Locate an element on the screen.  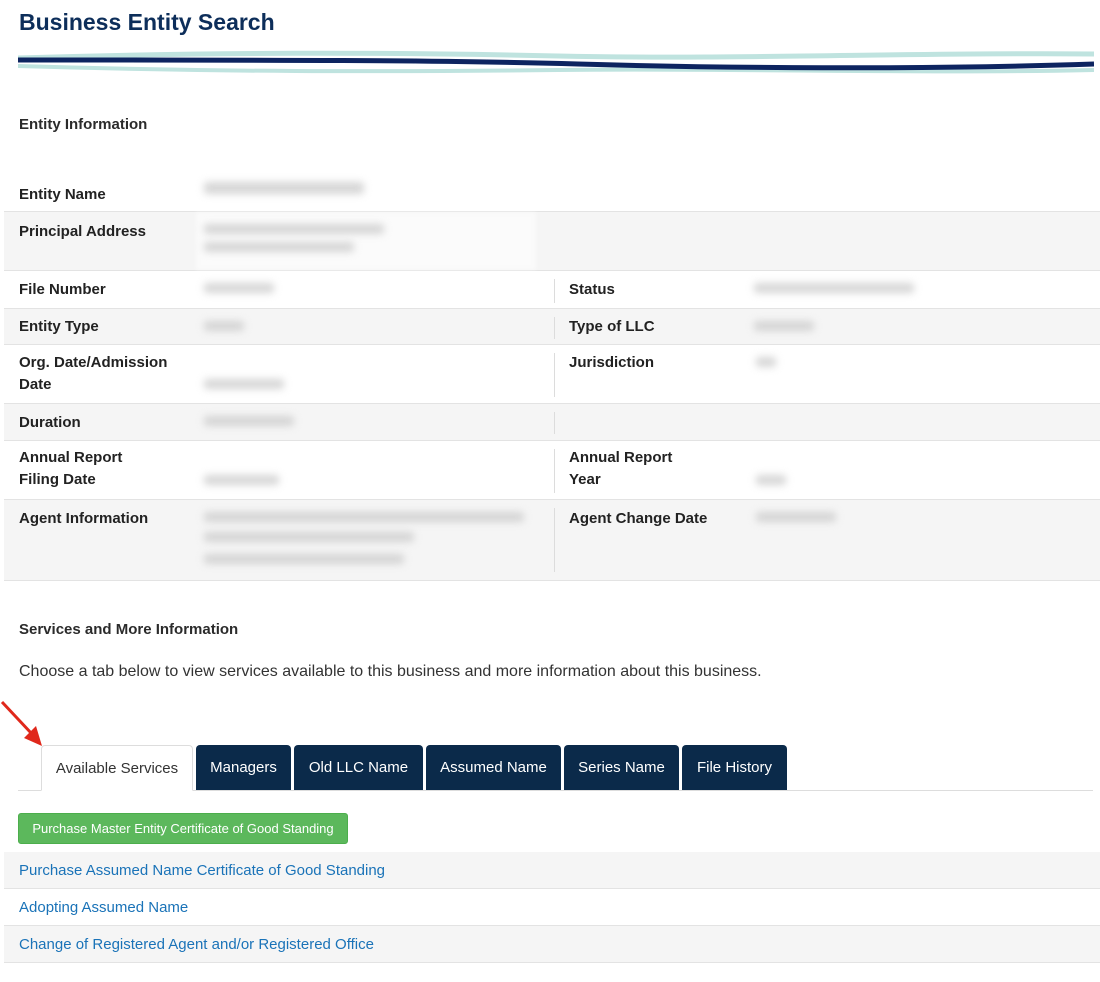
annual-report-year-value-redacted is located at coordinates (771, 480).